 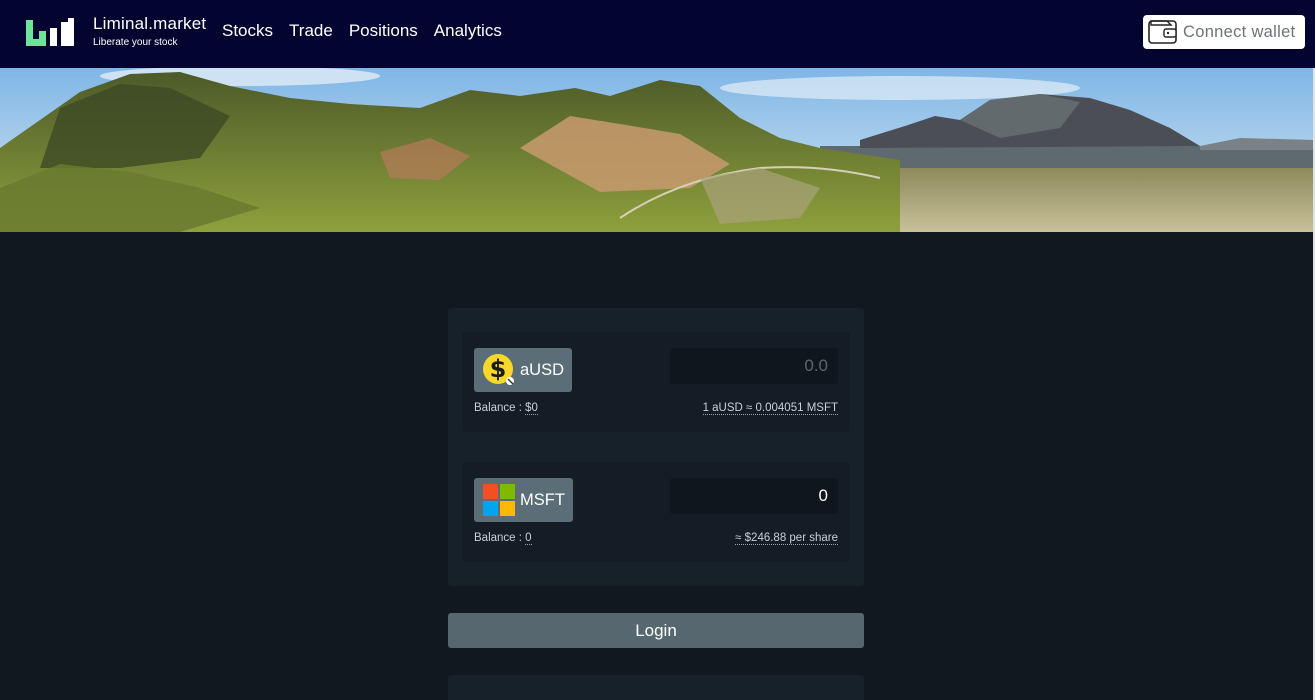 What do you see at coordinates (770, 408) in the screenshot?
I see `exchange-rate: 1 aUSD ≈ 0.004051 MSFT` at bounding box center [770, 408].